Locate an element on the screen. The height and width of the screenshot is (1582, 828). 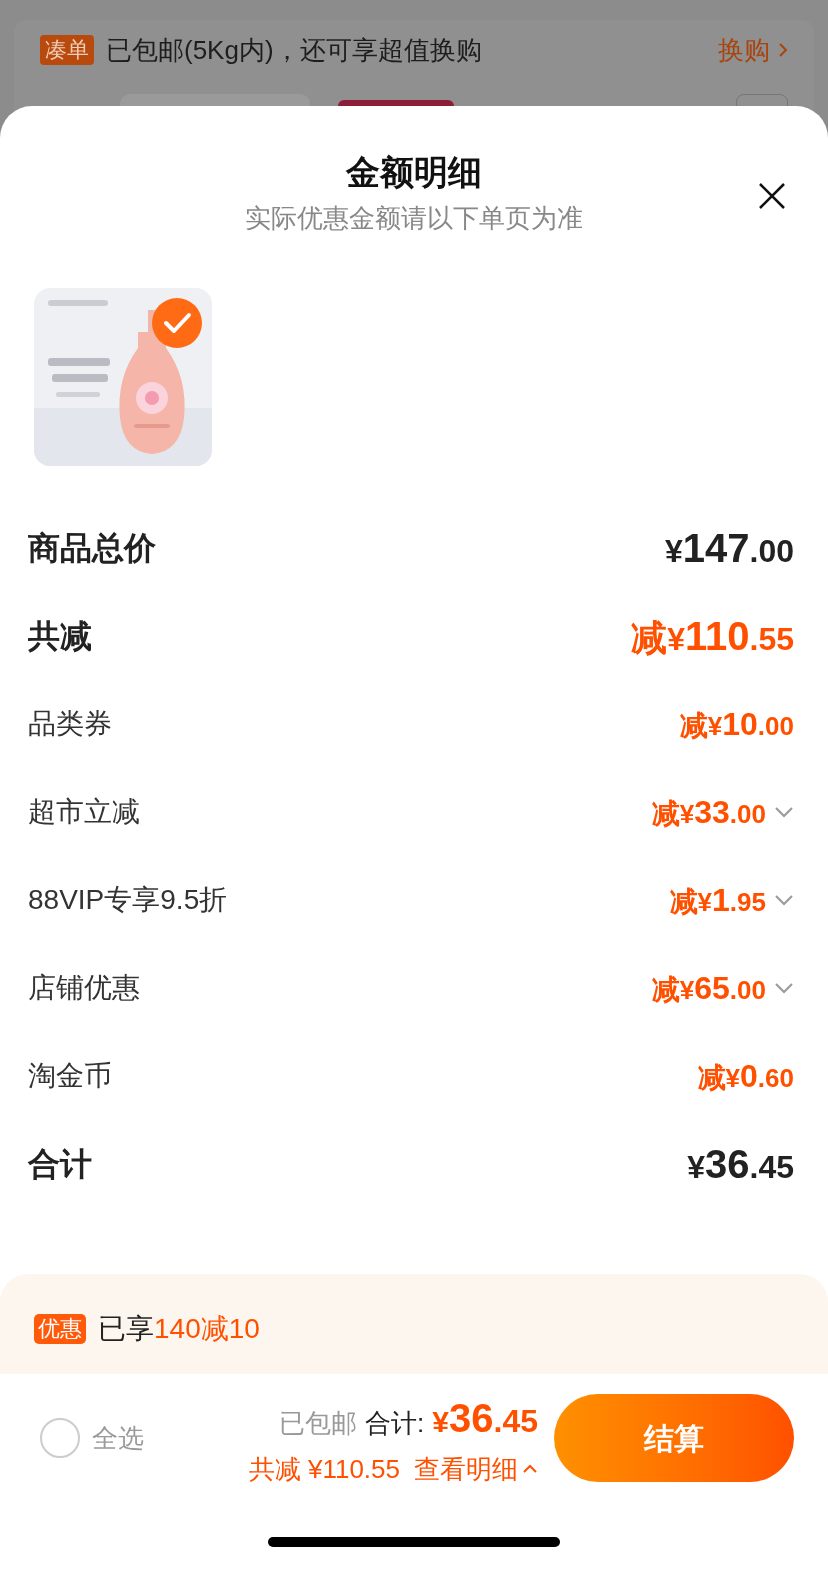
chevron-up-icon is located at coordinates (530, 1469).